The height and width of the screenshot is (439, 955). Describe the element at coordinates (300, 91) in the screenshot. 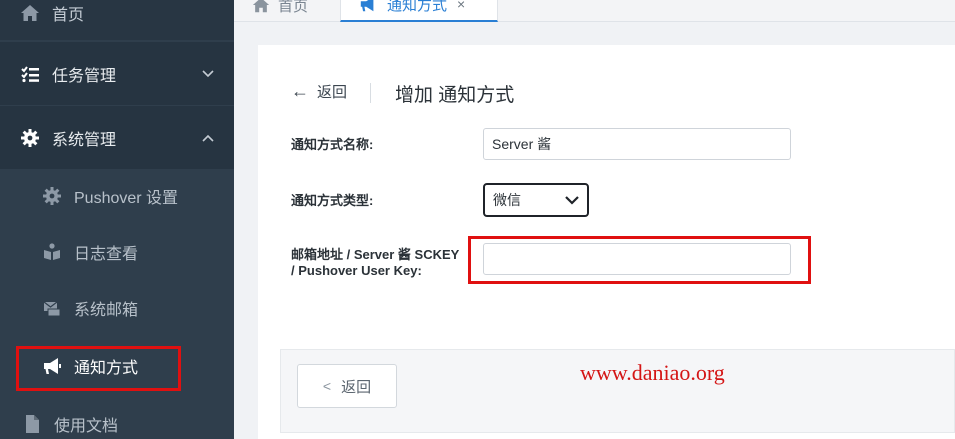

I see `arrow-left-icon: ←` at that location.